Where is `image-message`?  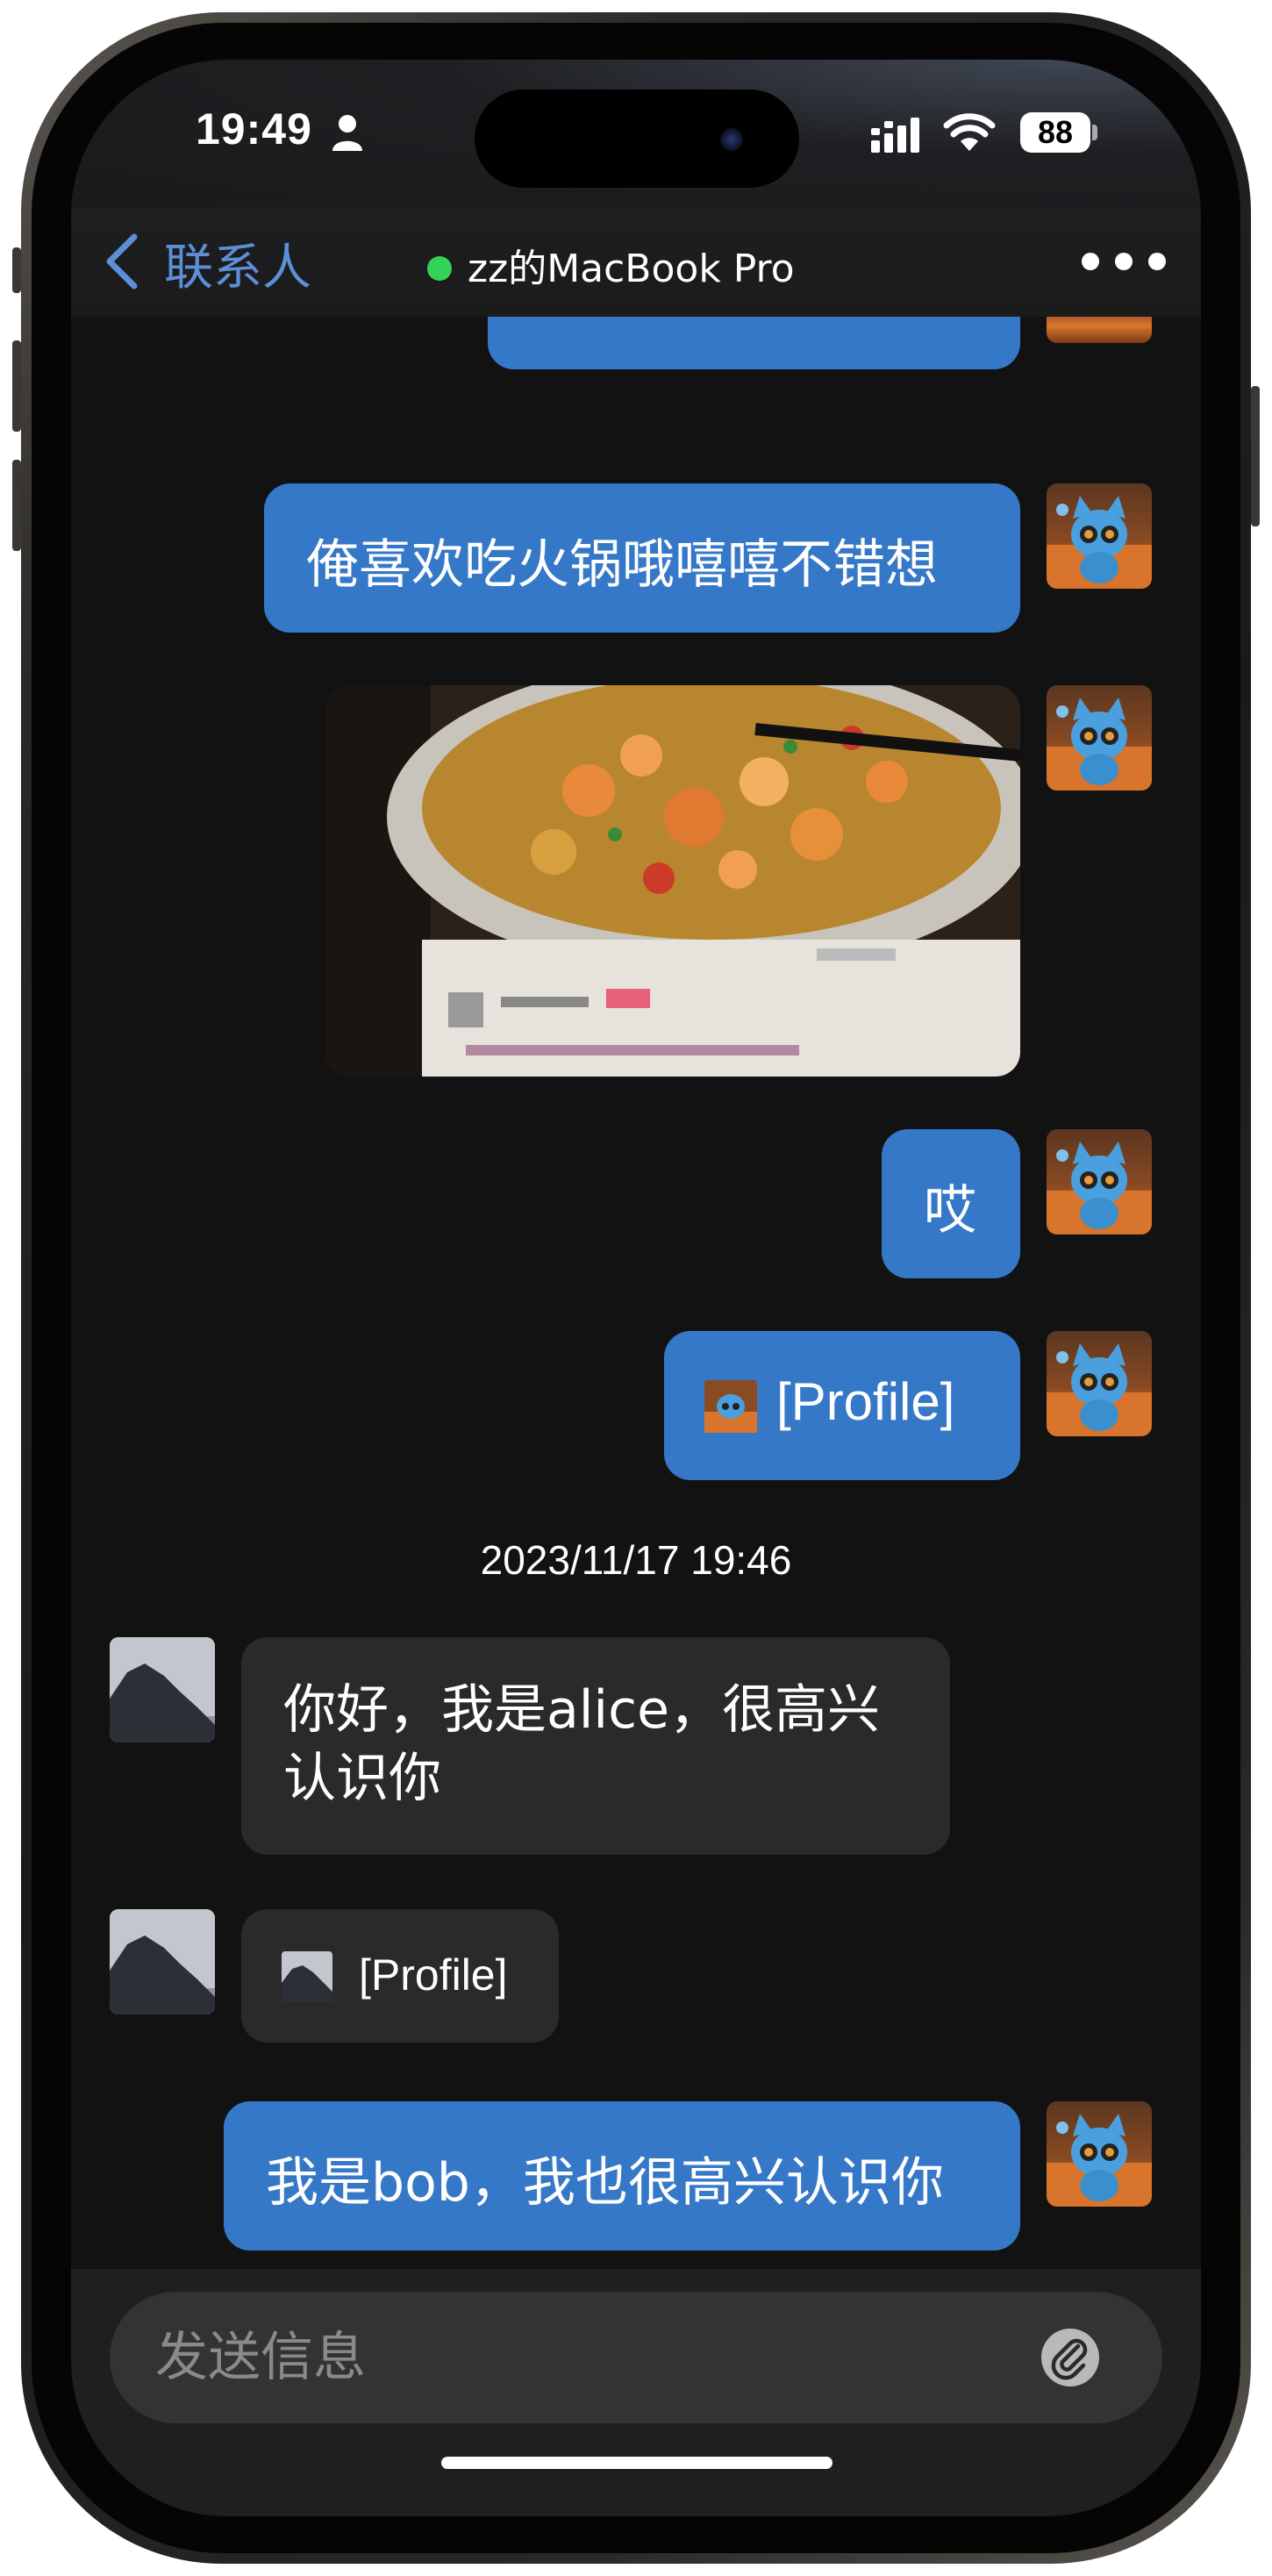 image-message is located at coordinates (672, 881).